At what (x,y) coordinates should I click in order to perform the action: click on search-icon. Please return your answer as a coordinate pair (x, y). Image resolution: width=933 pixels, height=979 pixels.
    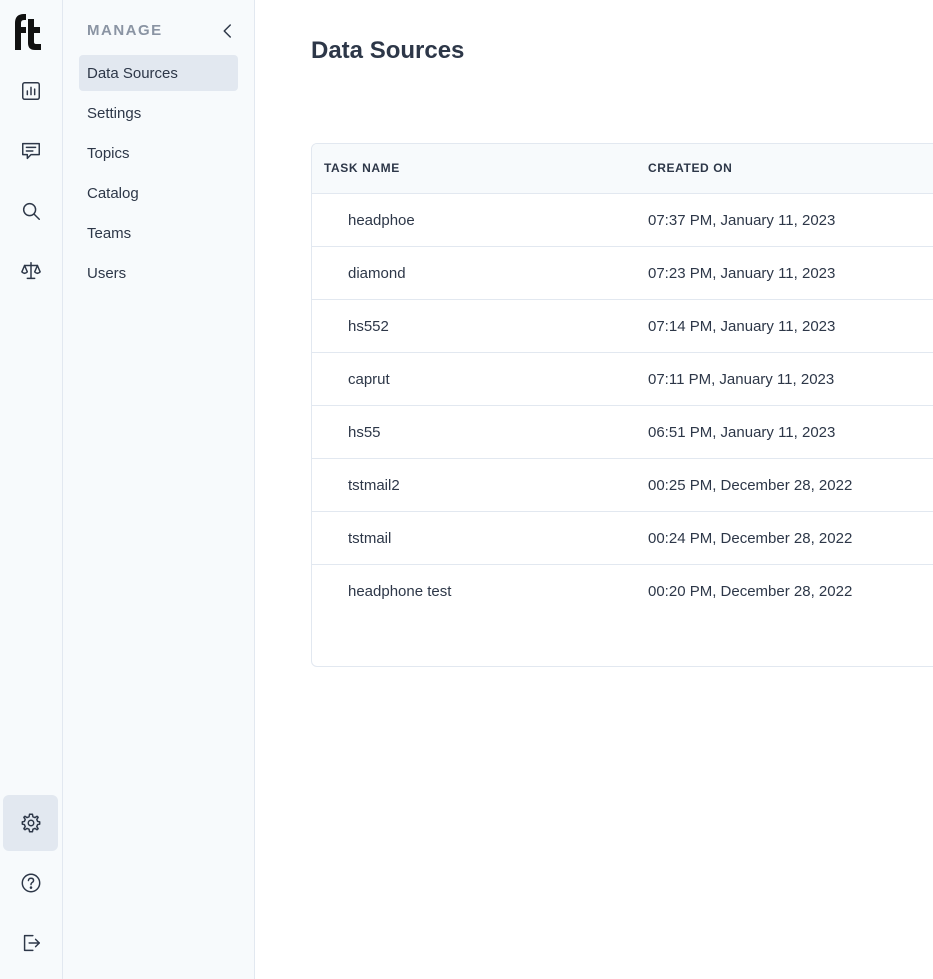
    Looking at the image, I should click on (31, 211).